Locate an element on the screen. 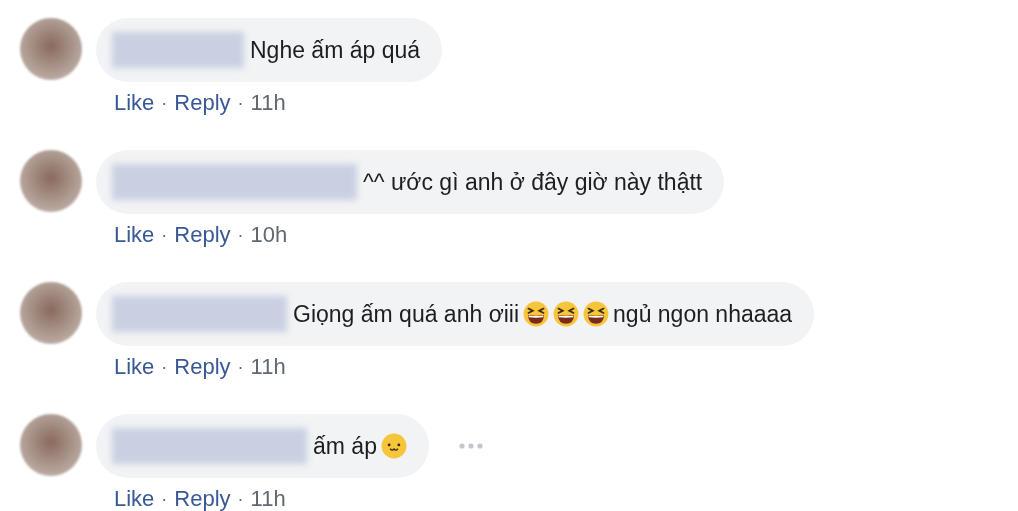  comment-text: ngủ ngon nhaaaa is located at coordinates (703, 314).